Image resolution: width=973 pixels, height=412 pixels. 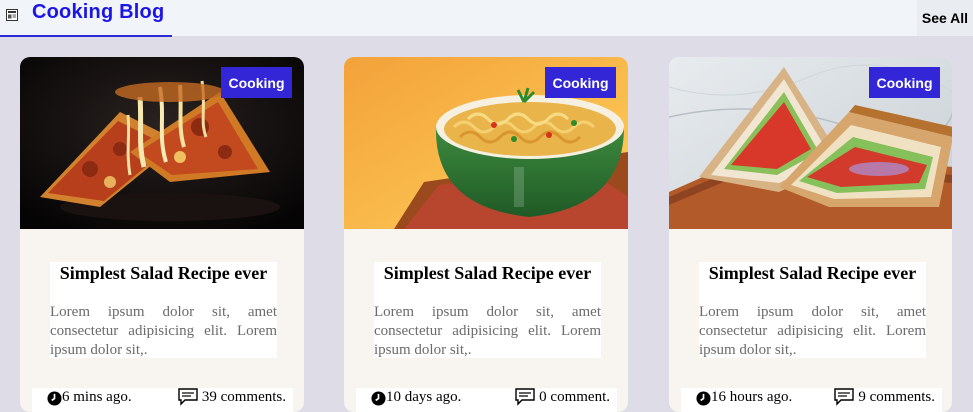 I want to click on post-time: 6 mins ago., so click(x=89, y=397).